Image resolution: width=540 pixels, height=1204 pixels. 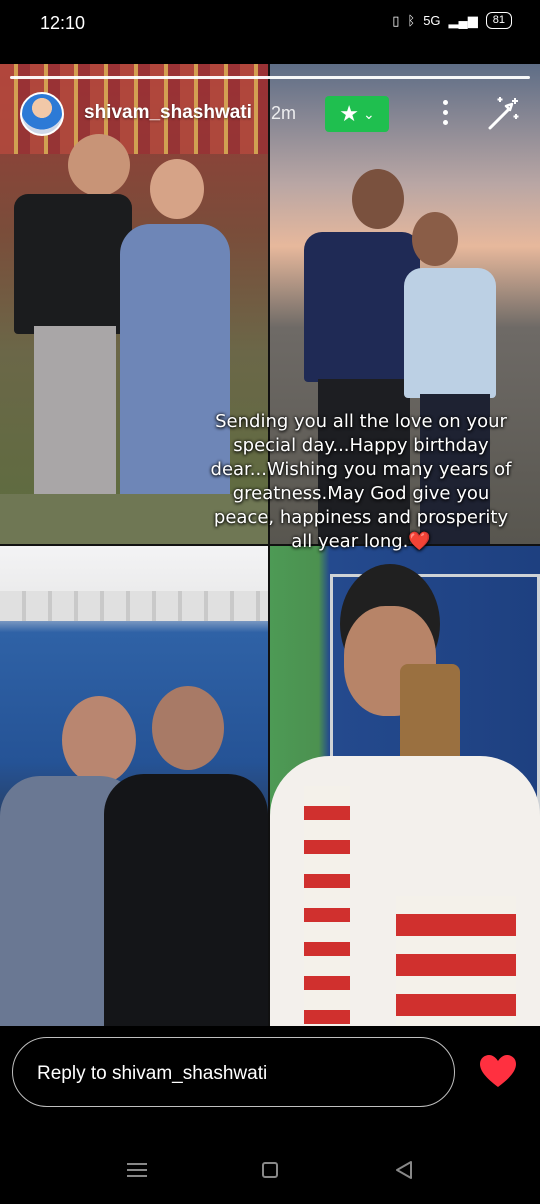 I want to click on close-friends-badge: ★ ⌄, so click(x=357, y=114).